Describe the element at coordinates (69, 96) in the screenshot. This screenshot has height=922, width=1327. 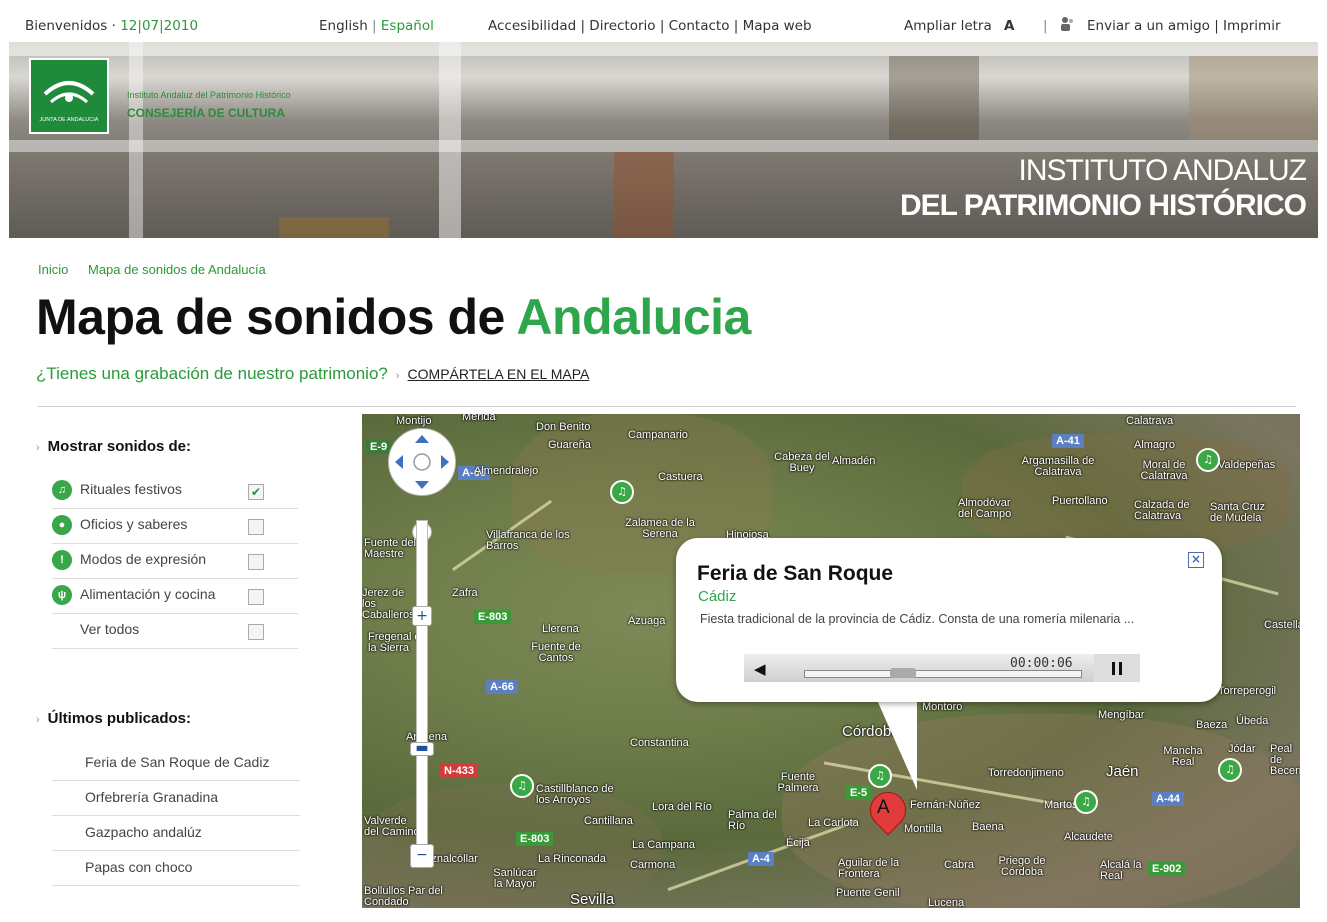
I see `junta-andalucia-logo: JUNTA DE ANDALUCIA` at that location.